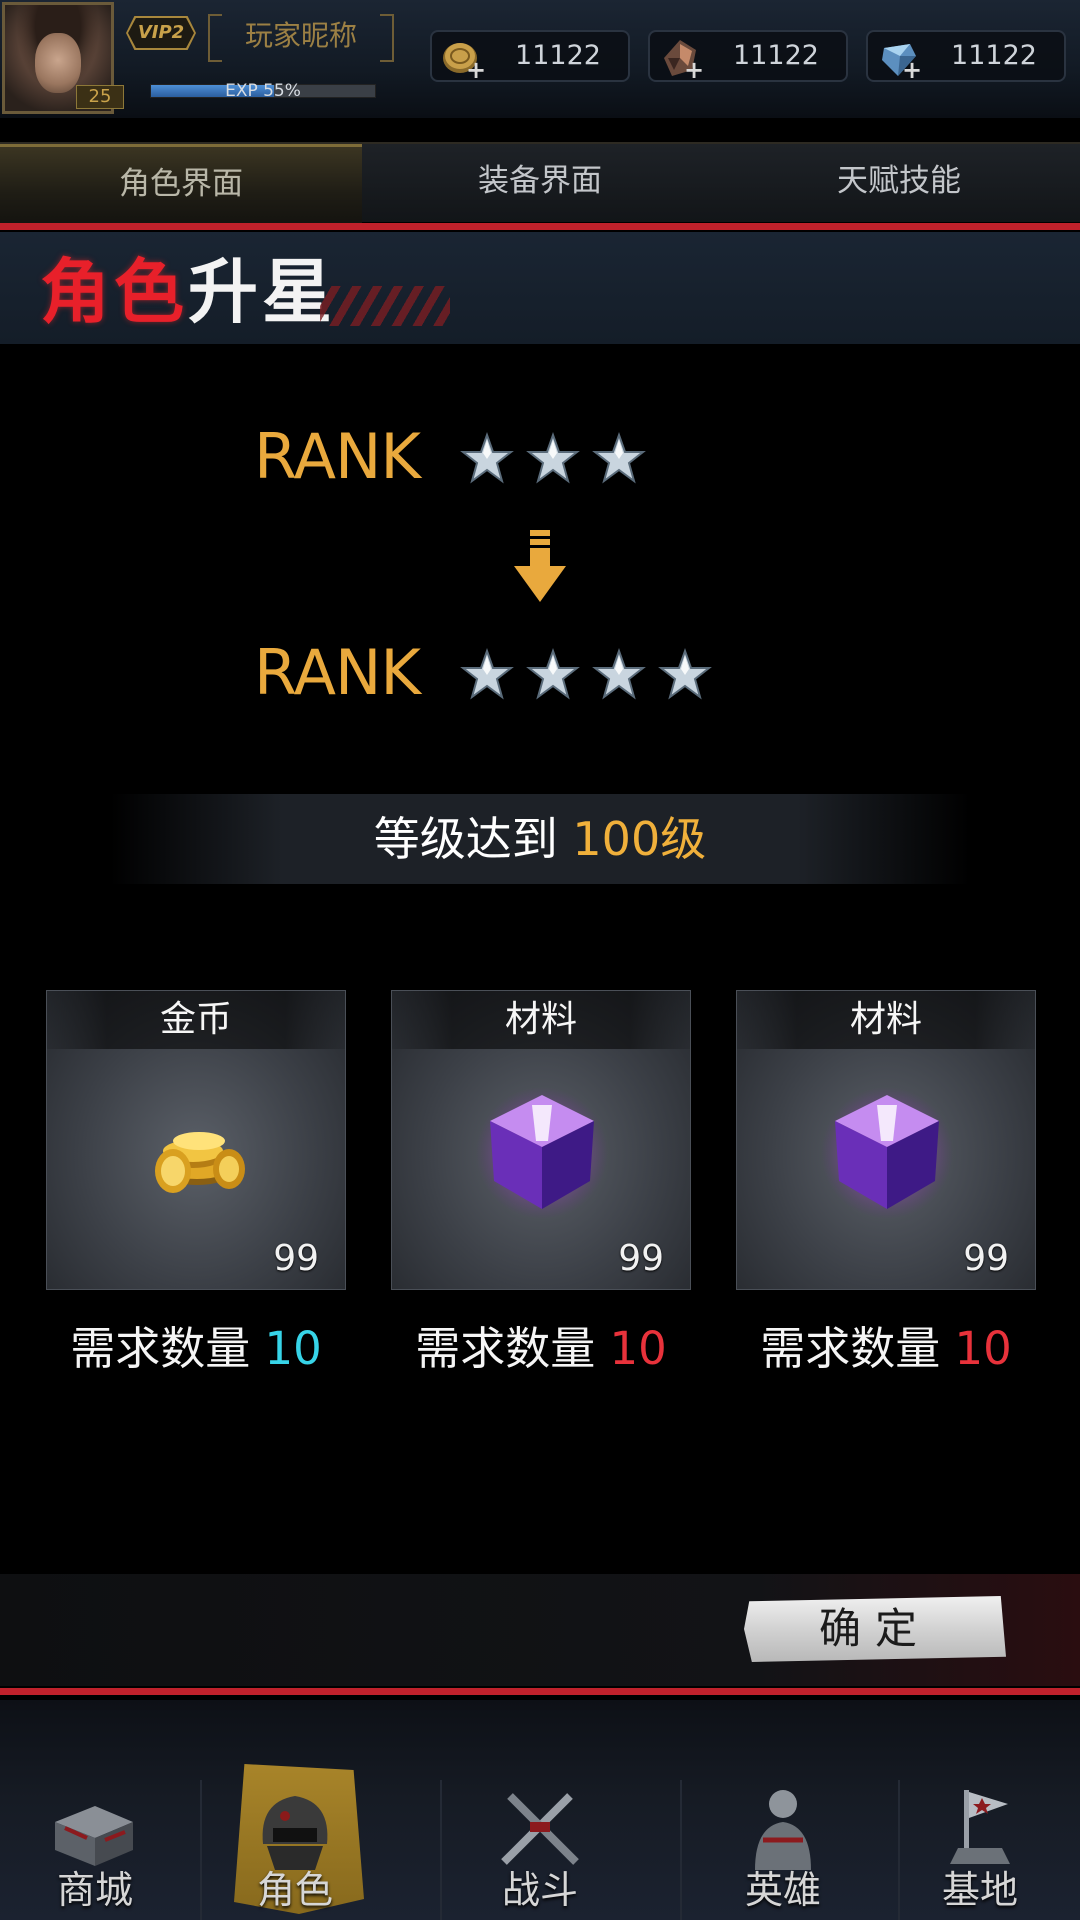  I want to click on nav-label: 商城, so click(94, 1890).